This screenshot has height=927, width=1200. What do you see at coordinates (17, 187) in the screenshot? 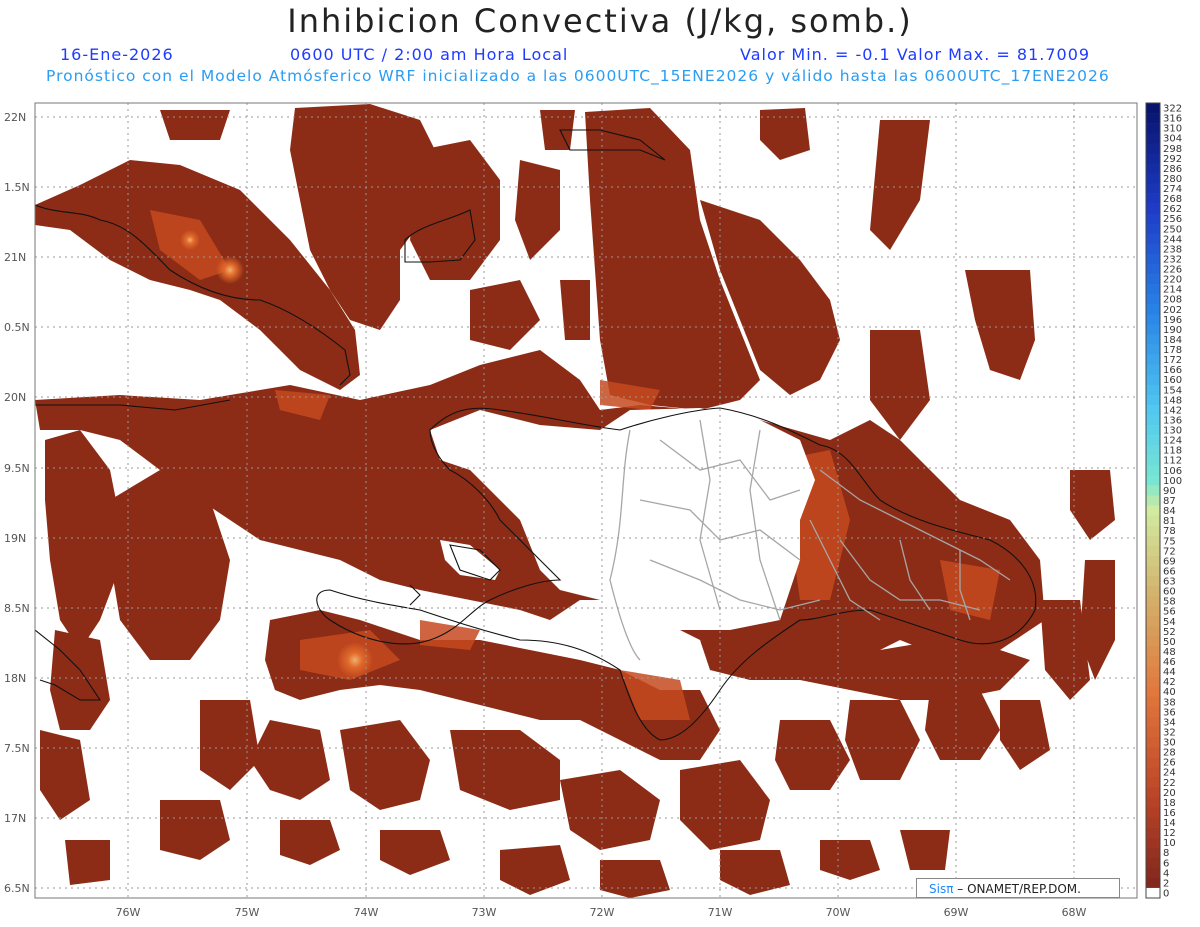
I see `lat-label: 1.5N` at bounding box center [17, 187].